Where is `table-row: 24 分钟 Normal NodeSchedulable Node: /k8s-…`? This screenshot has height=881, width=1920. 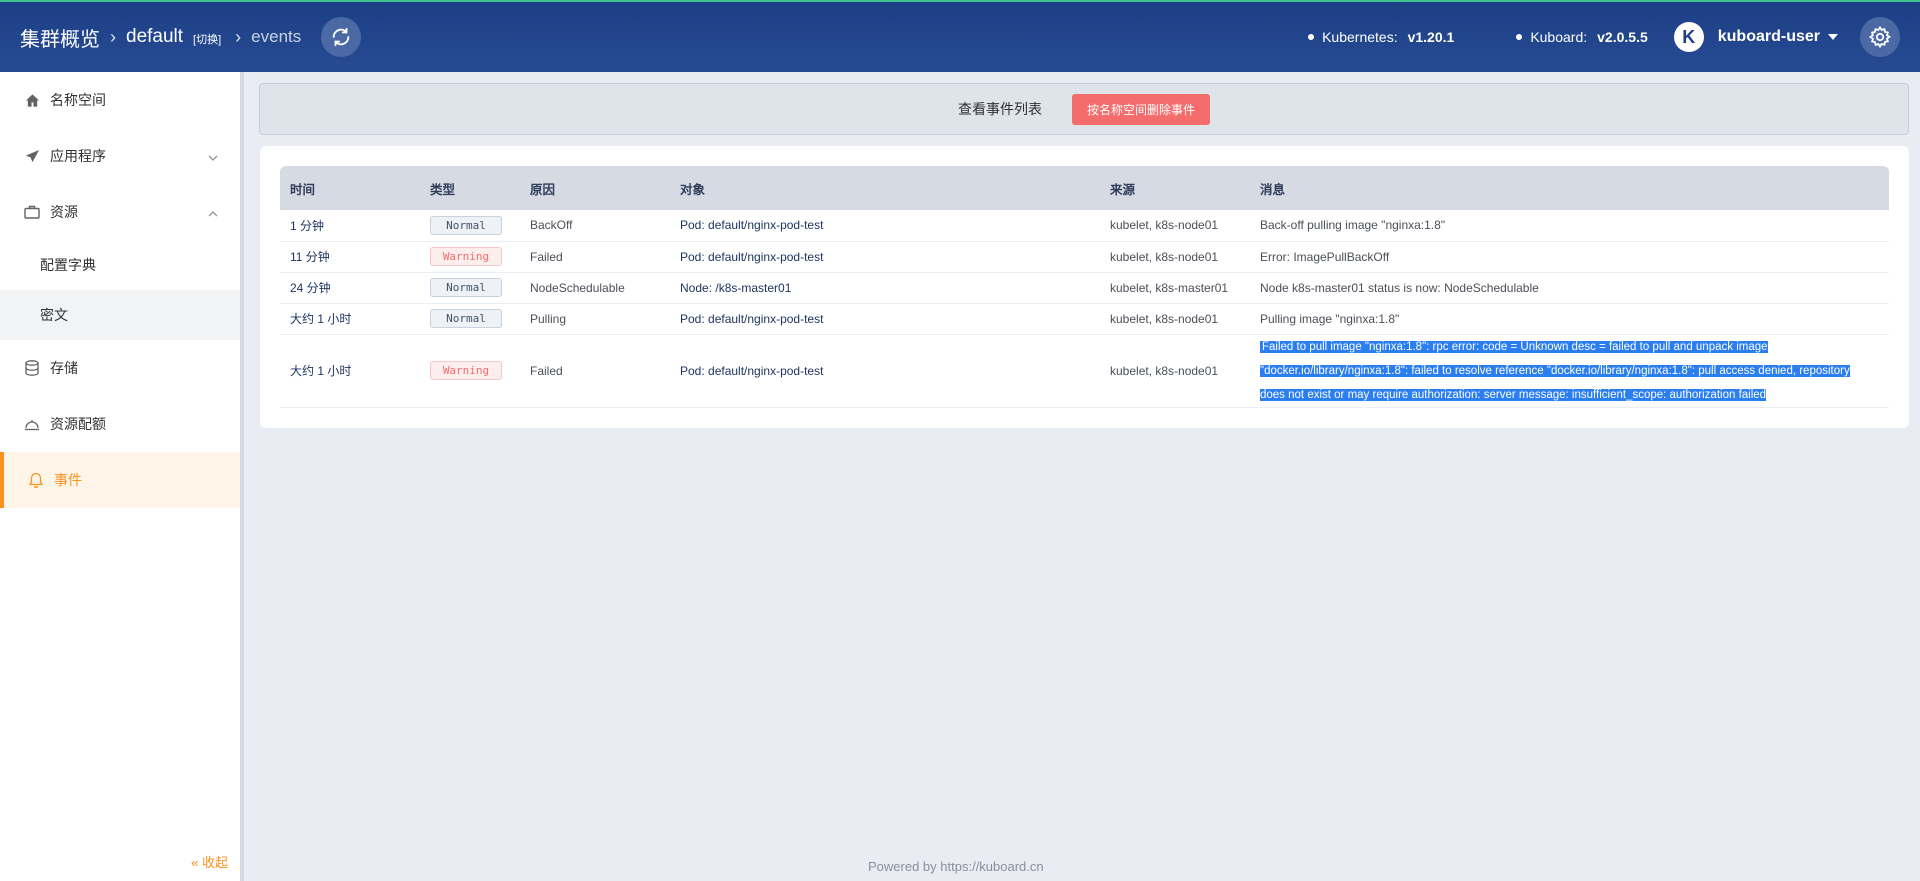 table-row: 24 分钟 Normal NodeSchedulable Node: /k8s-… is located at coordinates (1084, 288).